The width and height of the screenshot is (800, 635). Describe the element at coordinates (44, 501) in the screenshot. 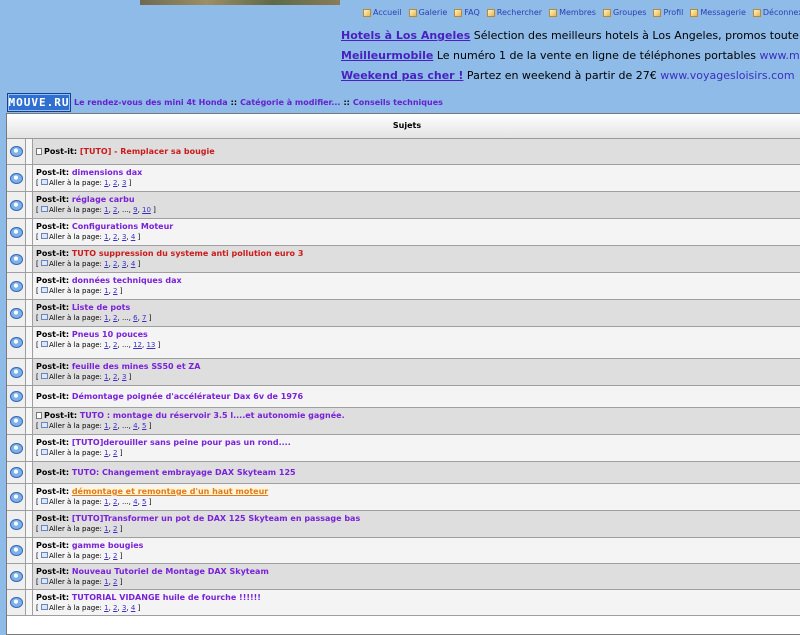

I see `goto-page-icon` at that location.